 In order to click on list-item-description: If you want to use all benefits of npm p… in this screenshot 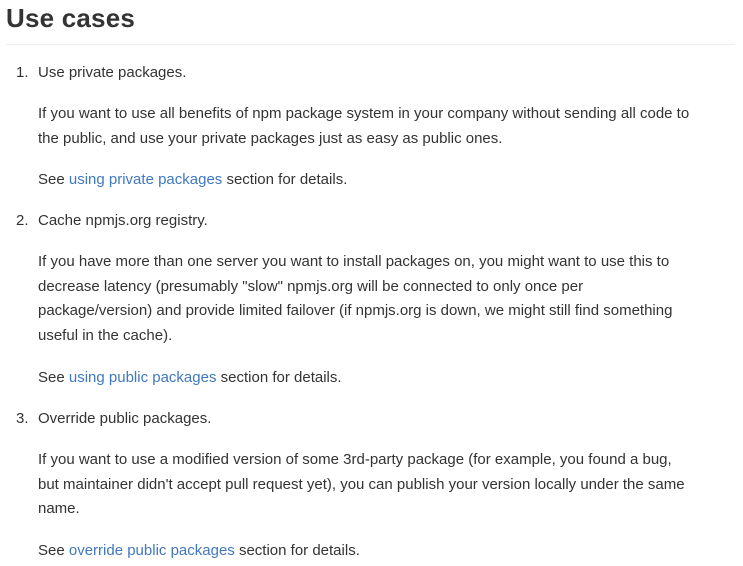, I will do `click(388, 126)`.